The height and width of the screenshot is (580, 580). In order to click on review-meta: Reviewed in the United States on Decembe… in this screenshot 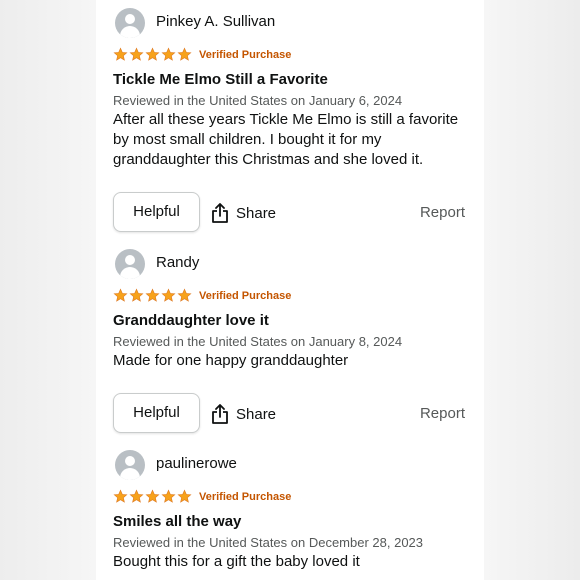, I will do `click(268, 542)`.